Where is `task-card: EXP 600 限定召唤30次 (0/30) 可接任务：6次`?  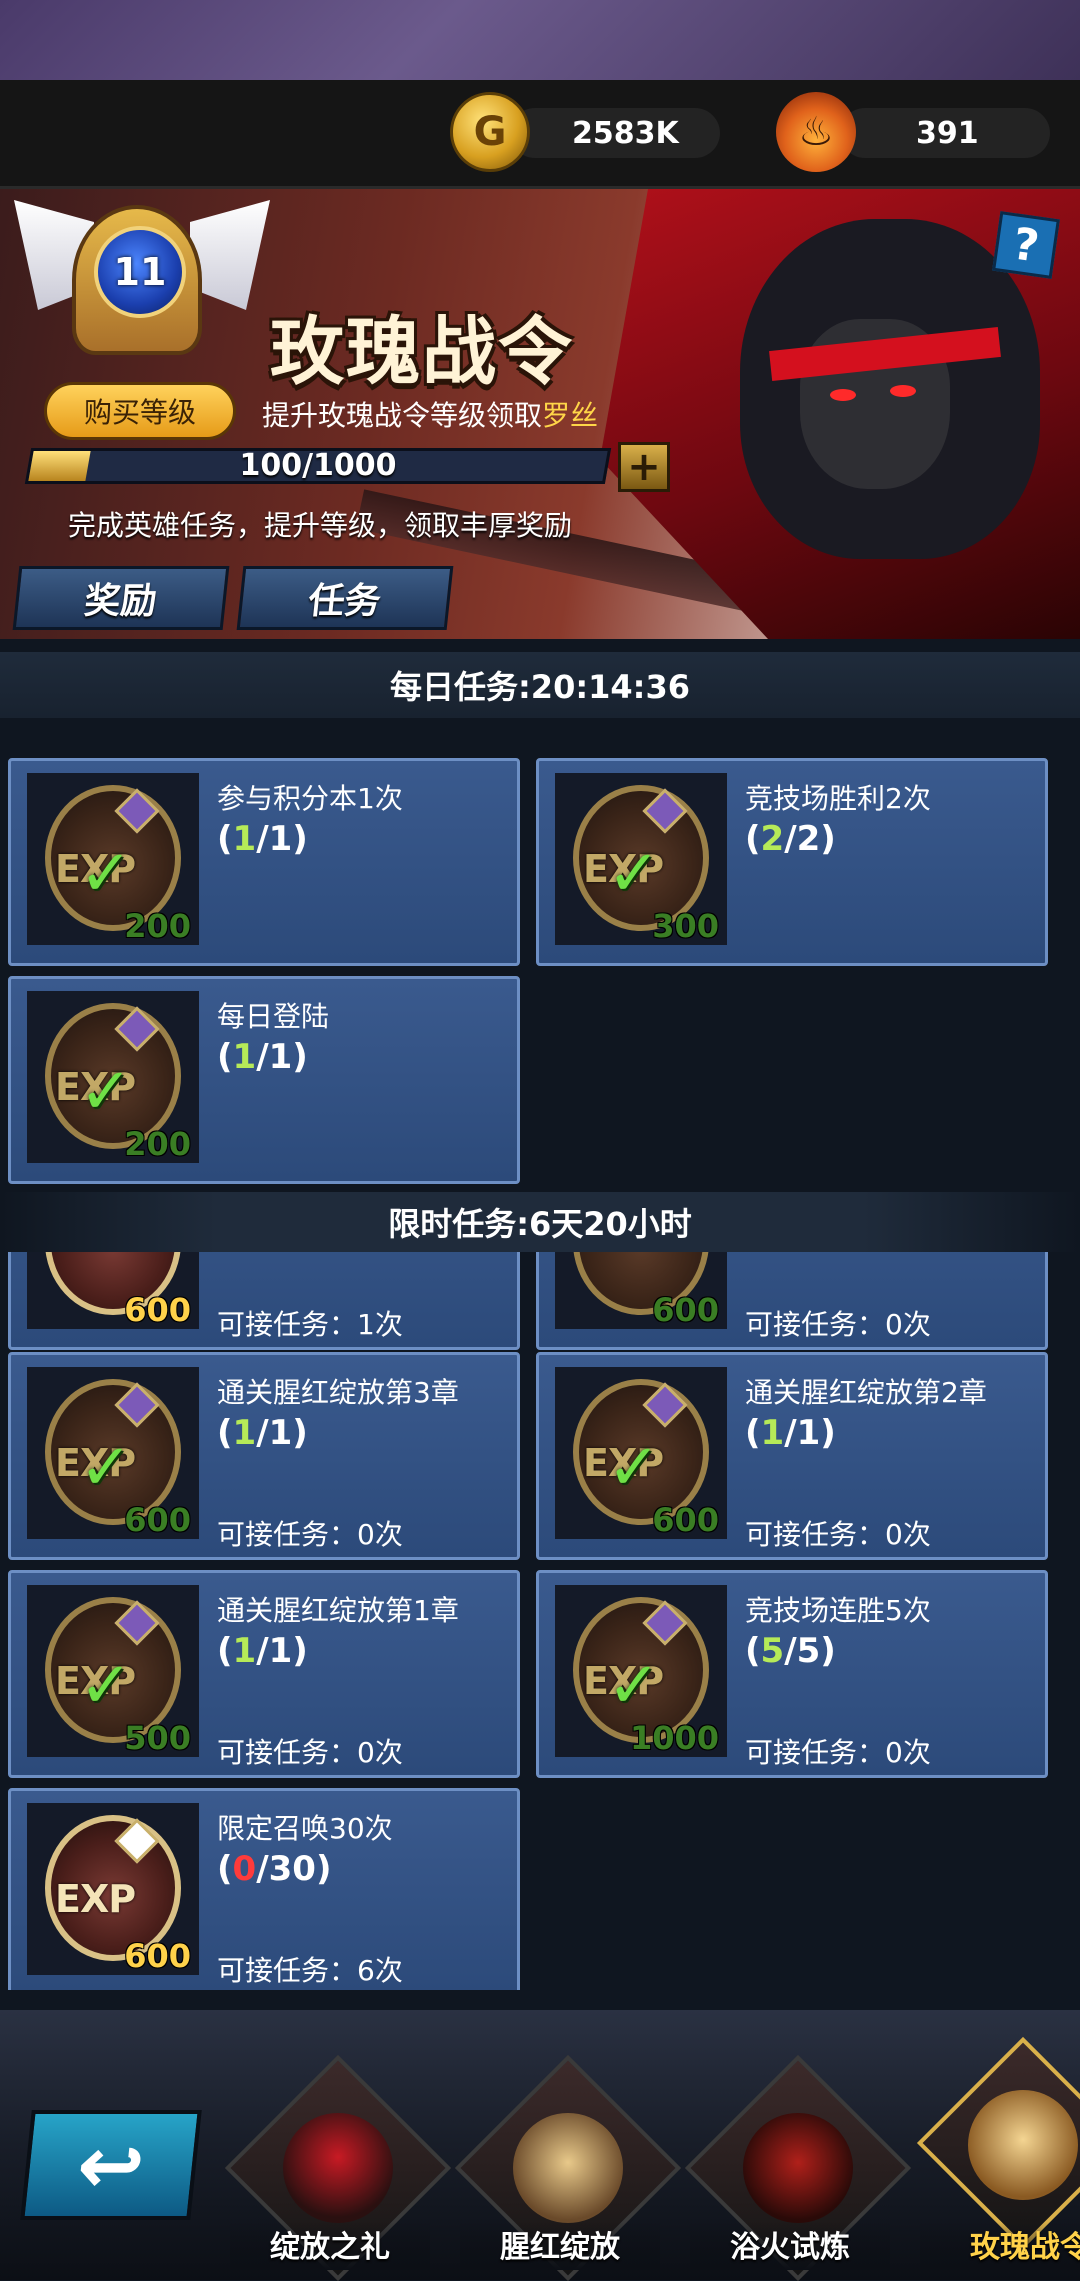
task-card: EXP 600 限定召唤30次 (0/30) 可接任务：6次 is located at coordinates (264, 1889).